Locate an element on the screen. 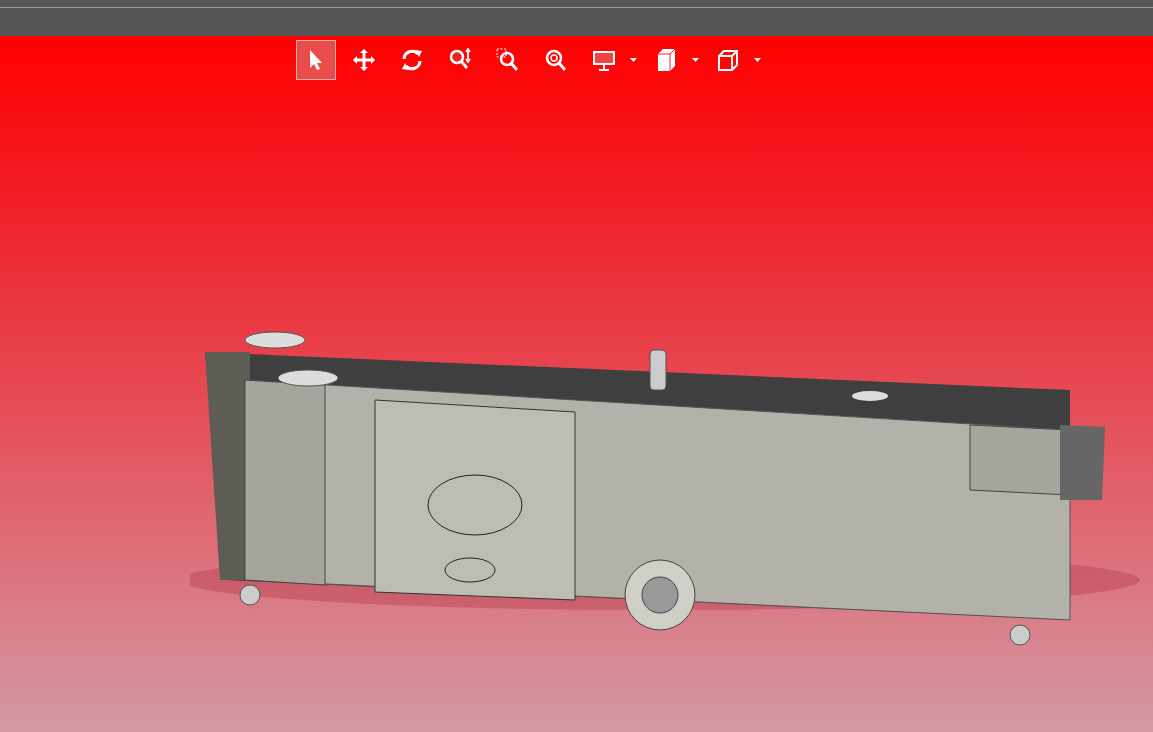  pointer-button is located at coordinates (316, 60).